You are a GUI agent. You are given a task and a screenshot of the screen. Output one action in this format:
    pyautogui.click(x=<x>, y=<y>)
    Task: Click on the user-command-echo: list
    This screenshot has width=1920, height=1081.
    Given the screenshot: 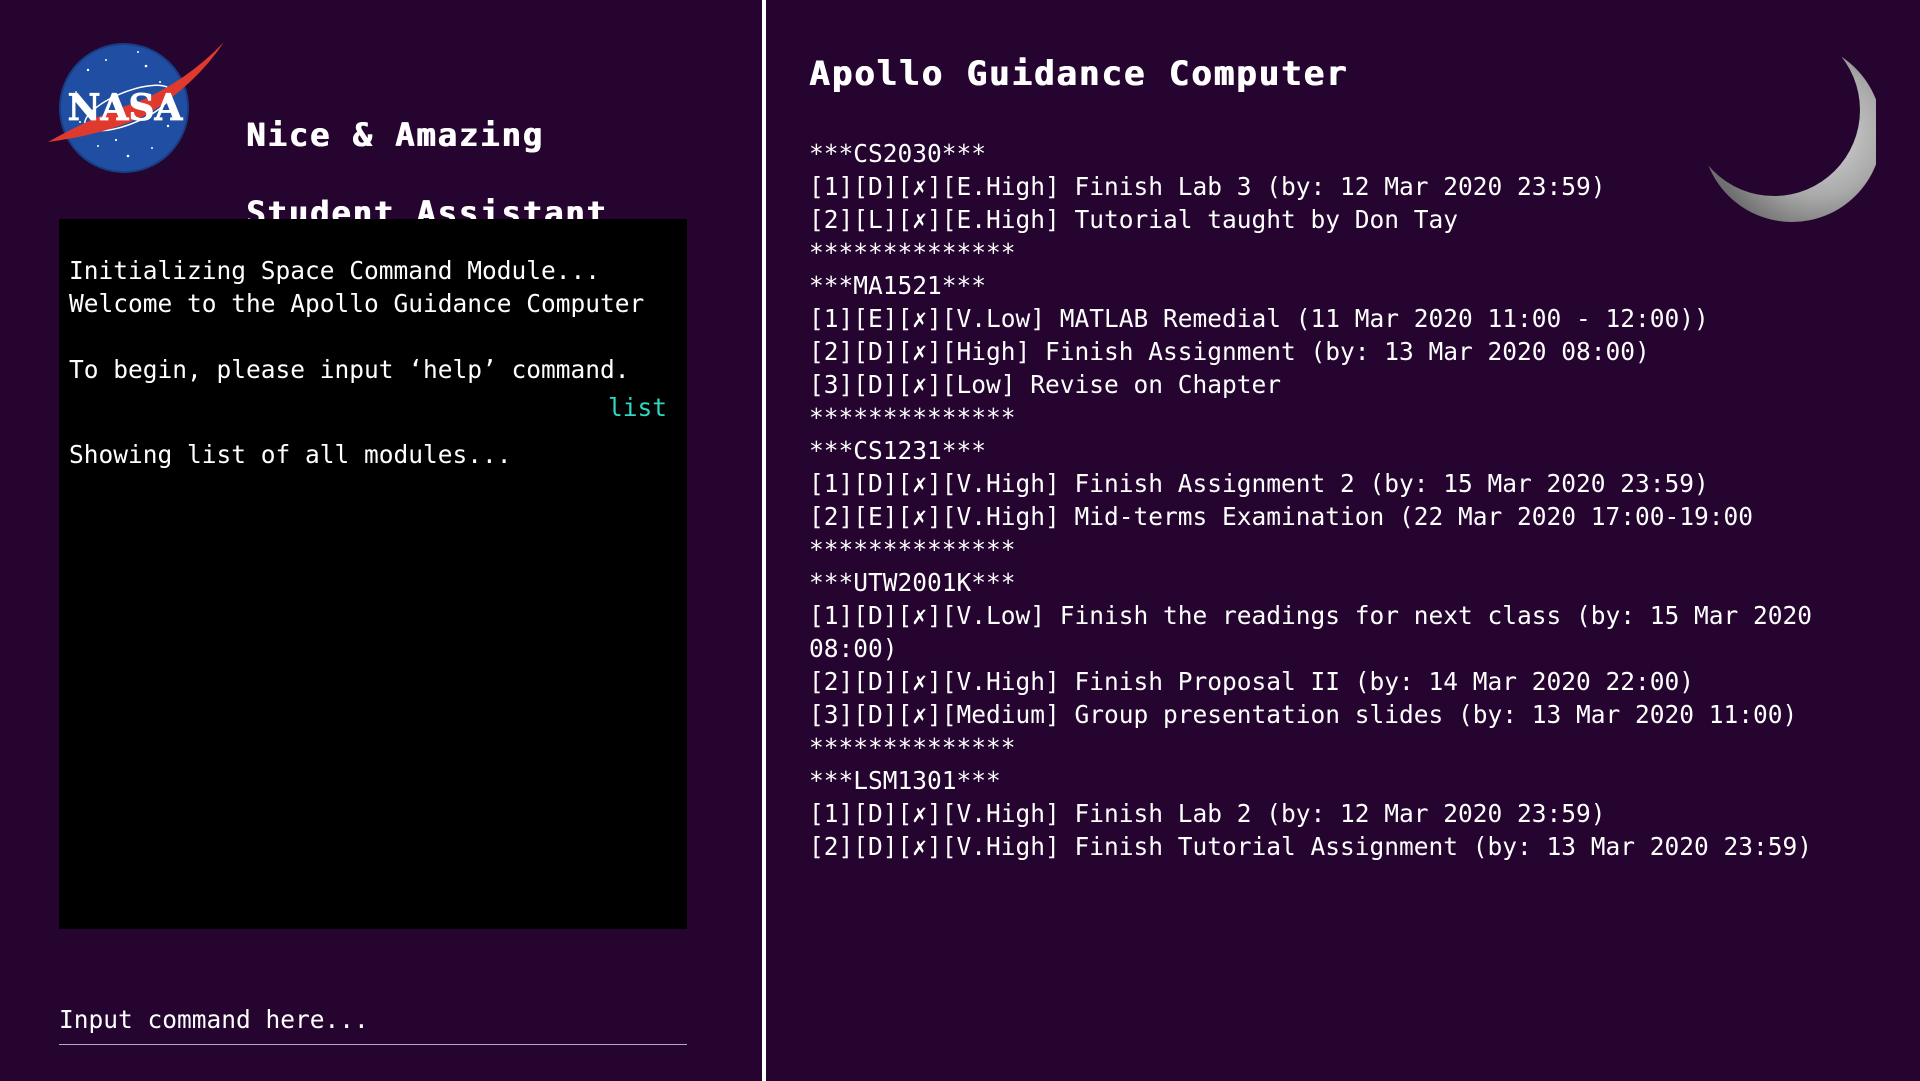 What is the action you would take?
    pyautogui.click(x=637, y=407)
    